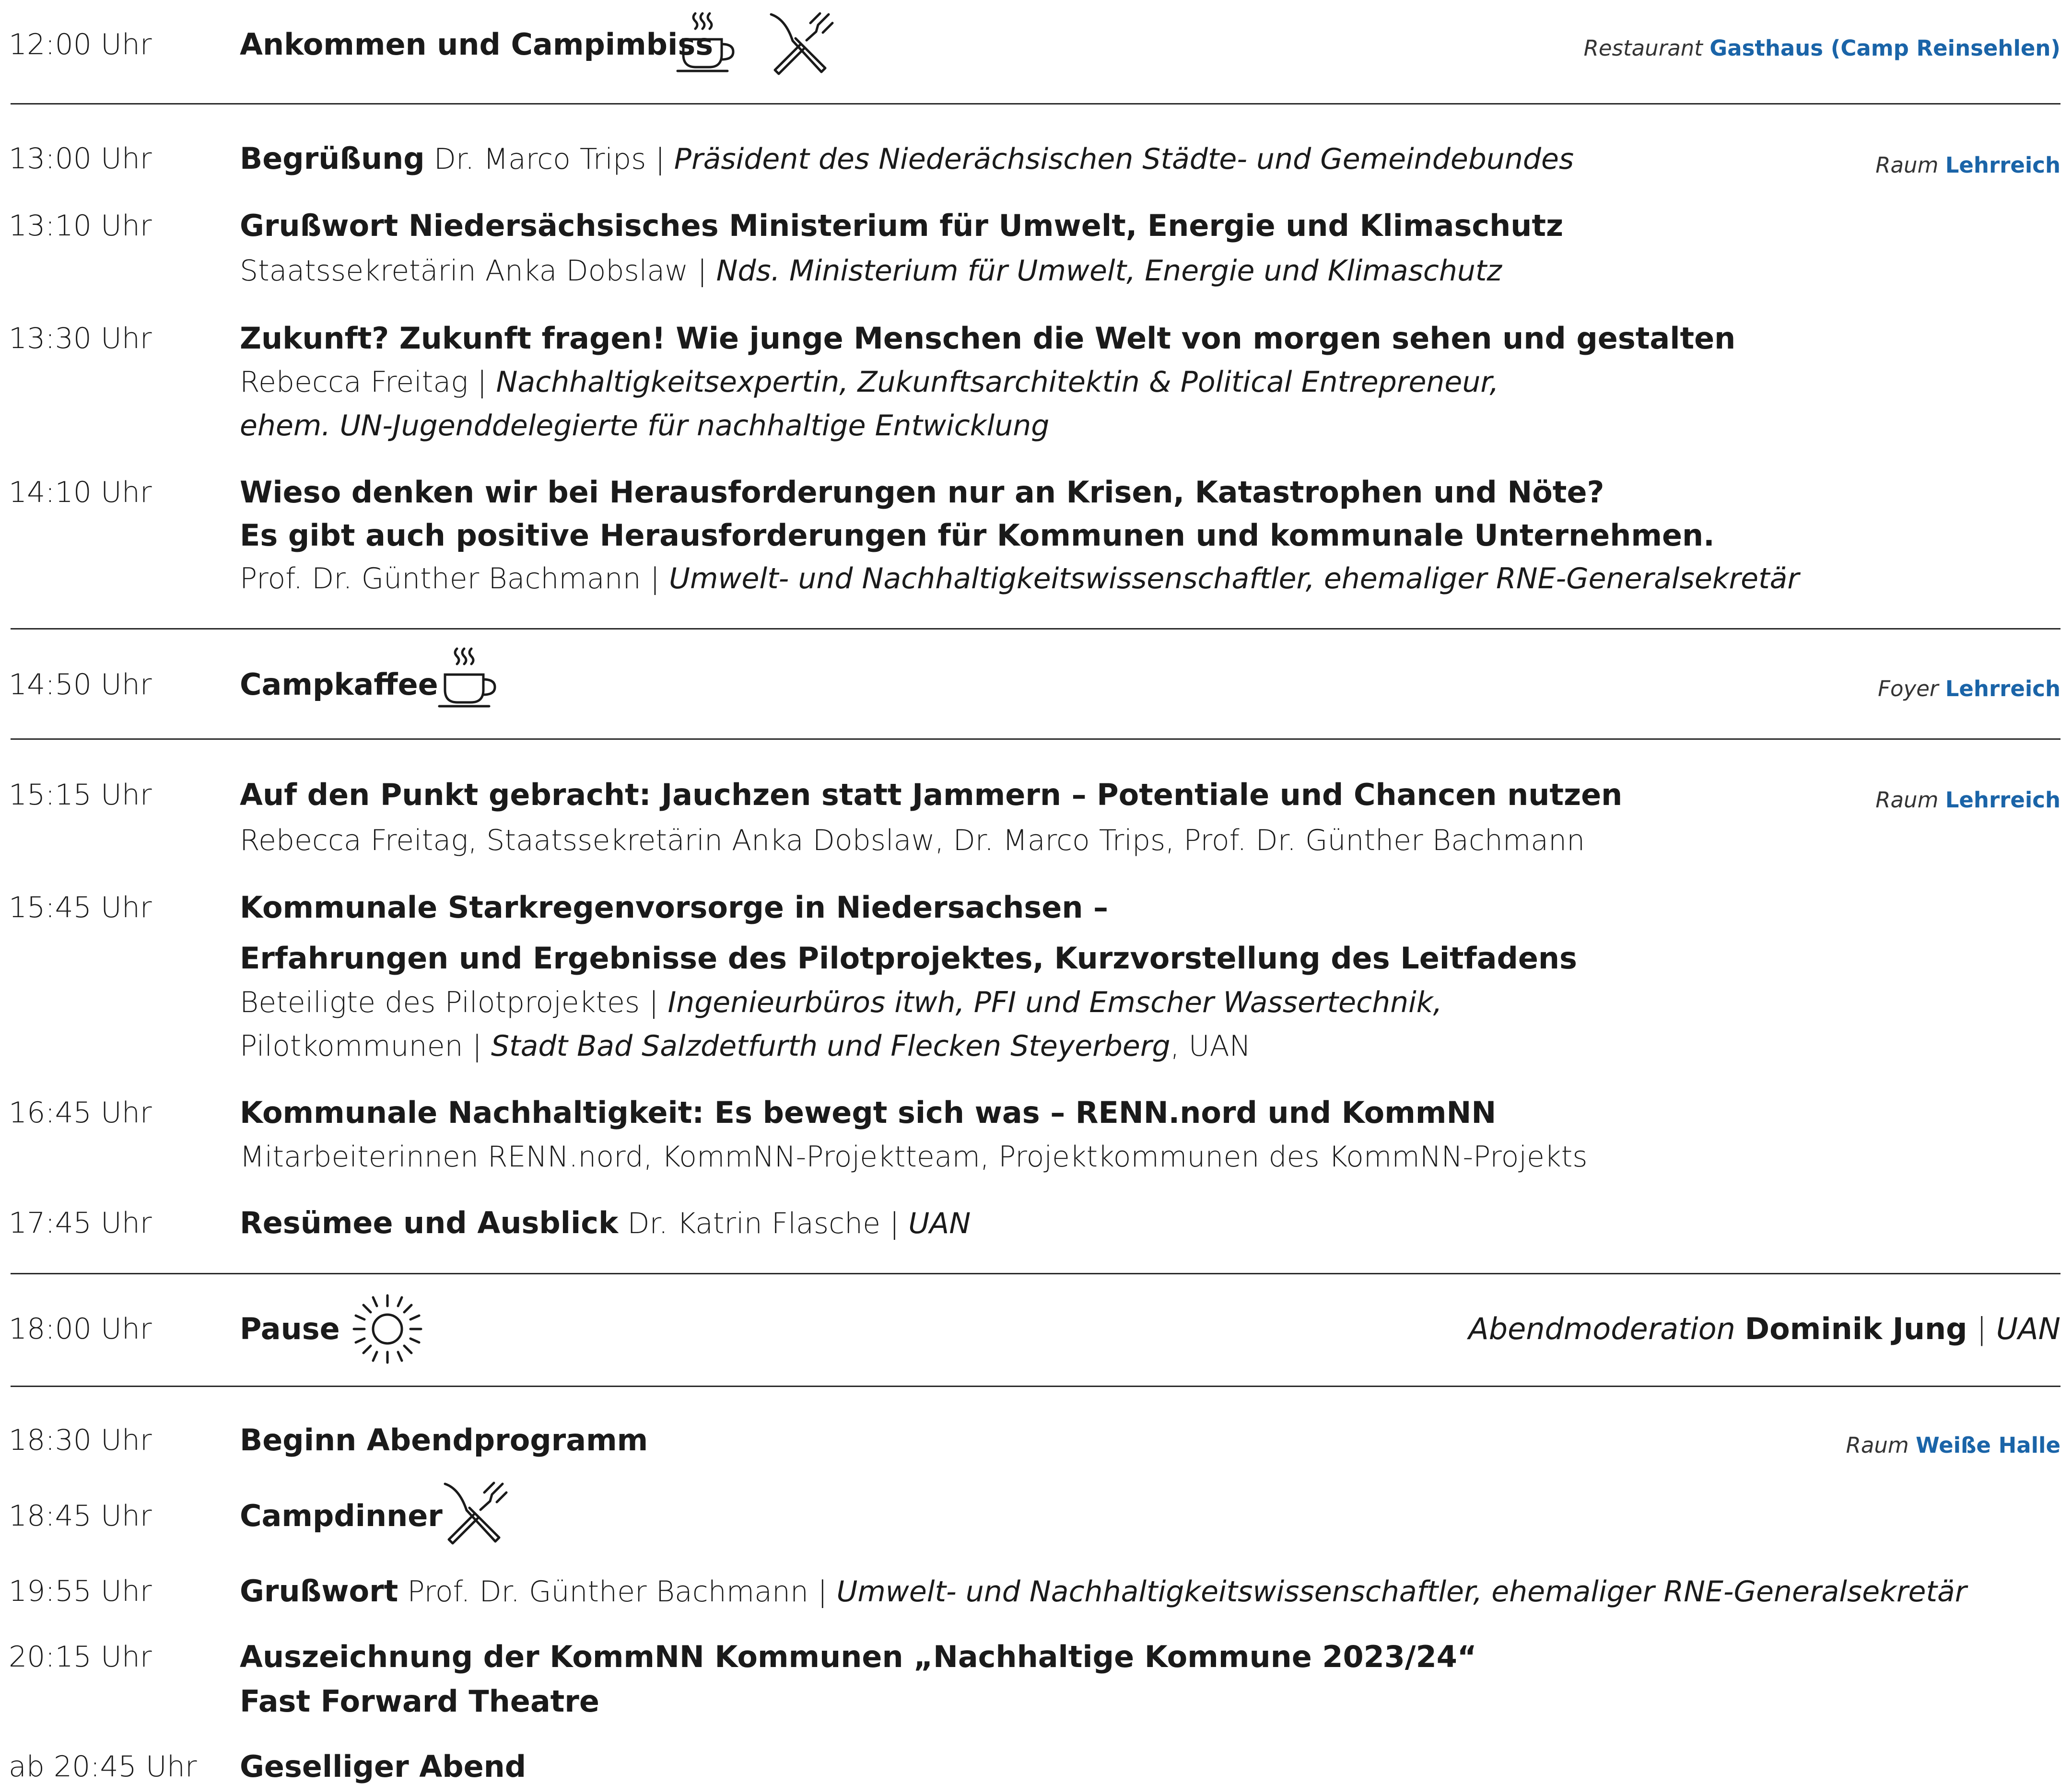 This screenshot has width=2072, height=1784. I want to click on session-title: Begrüßung, so click(332, 158).